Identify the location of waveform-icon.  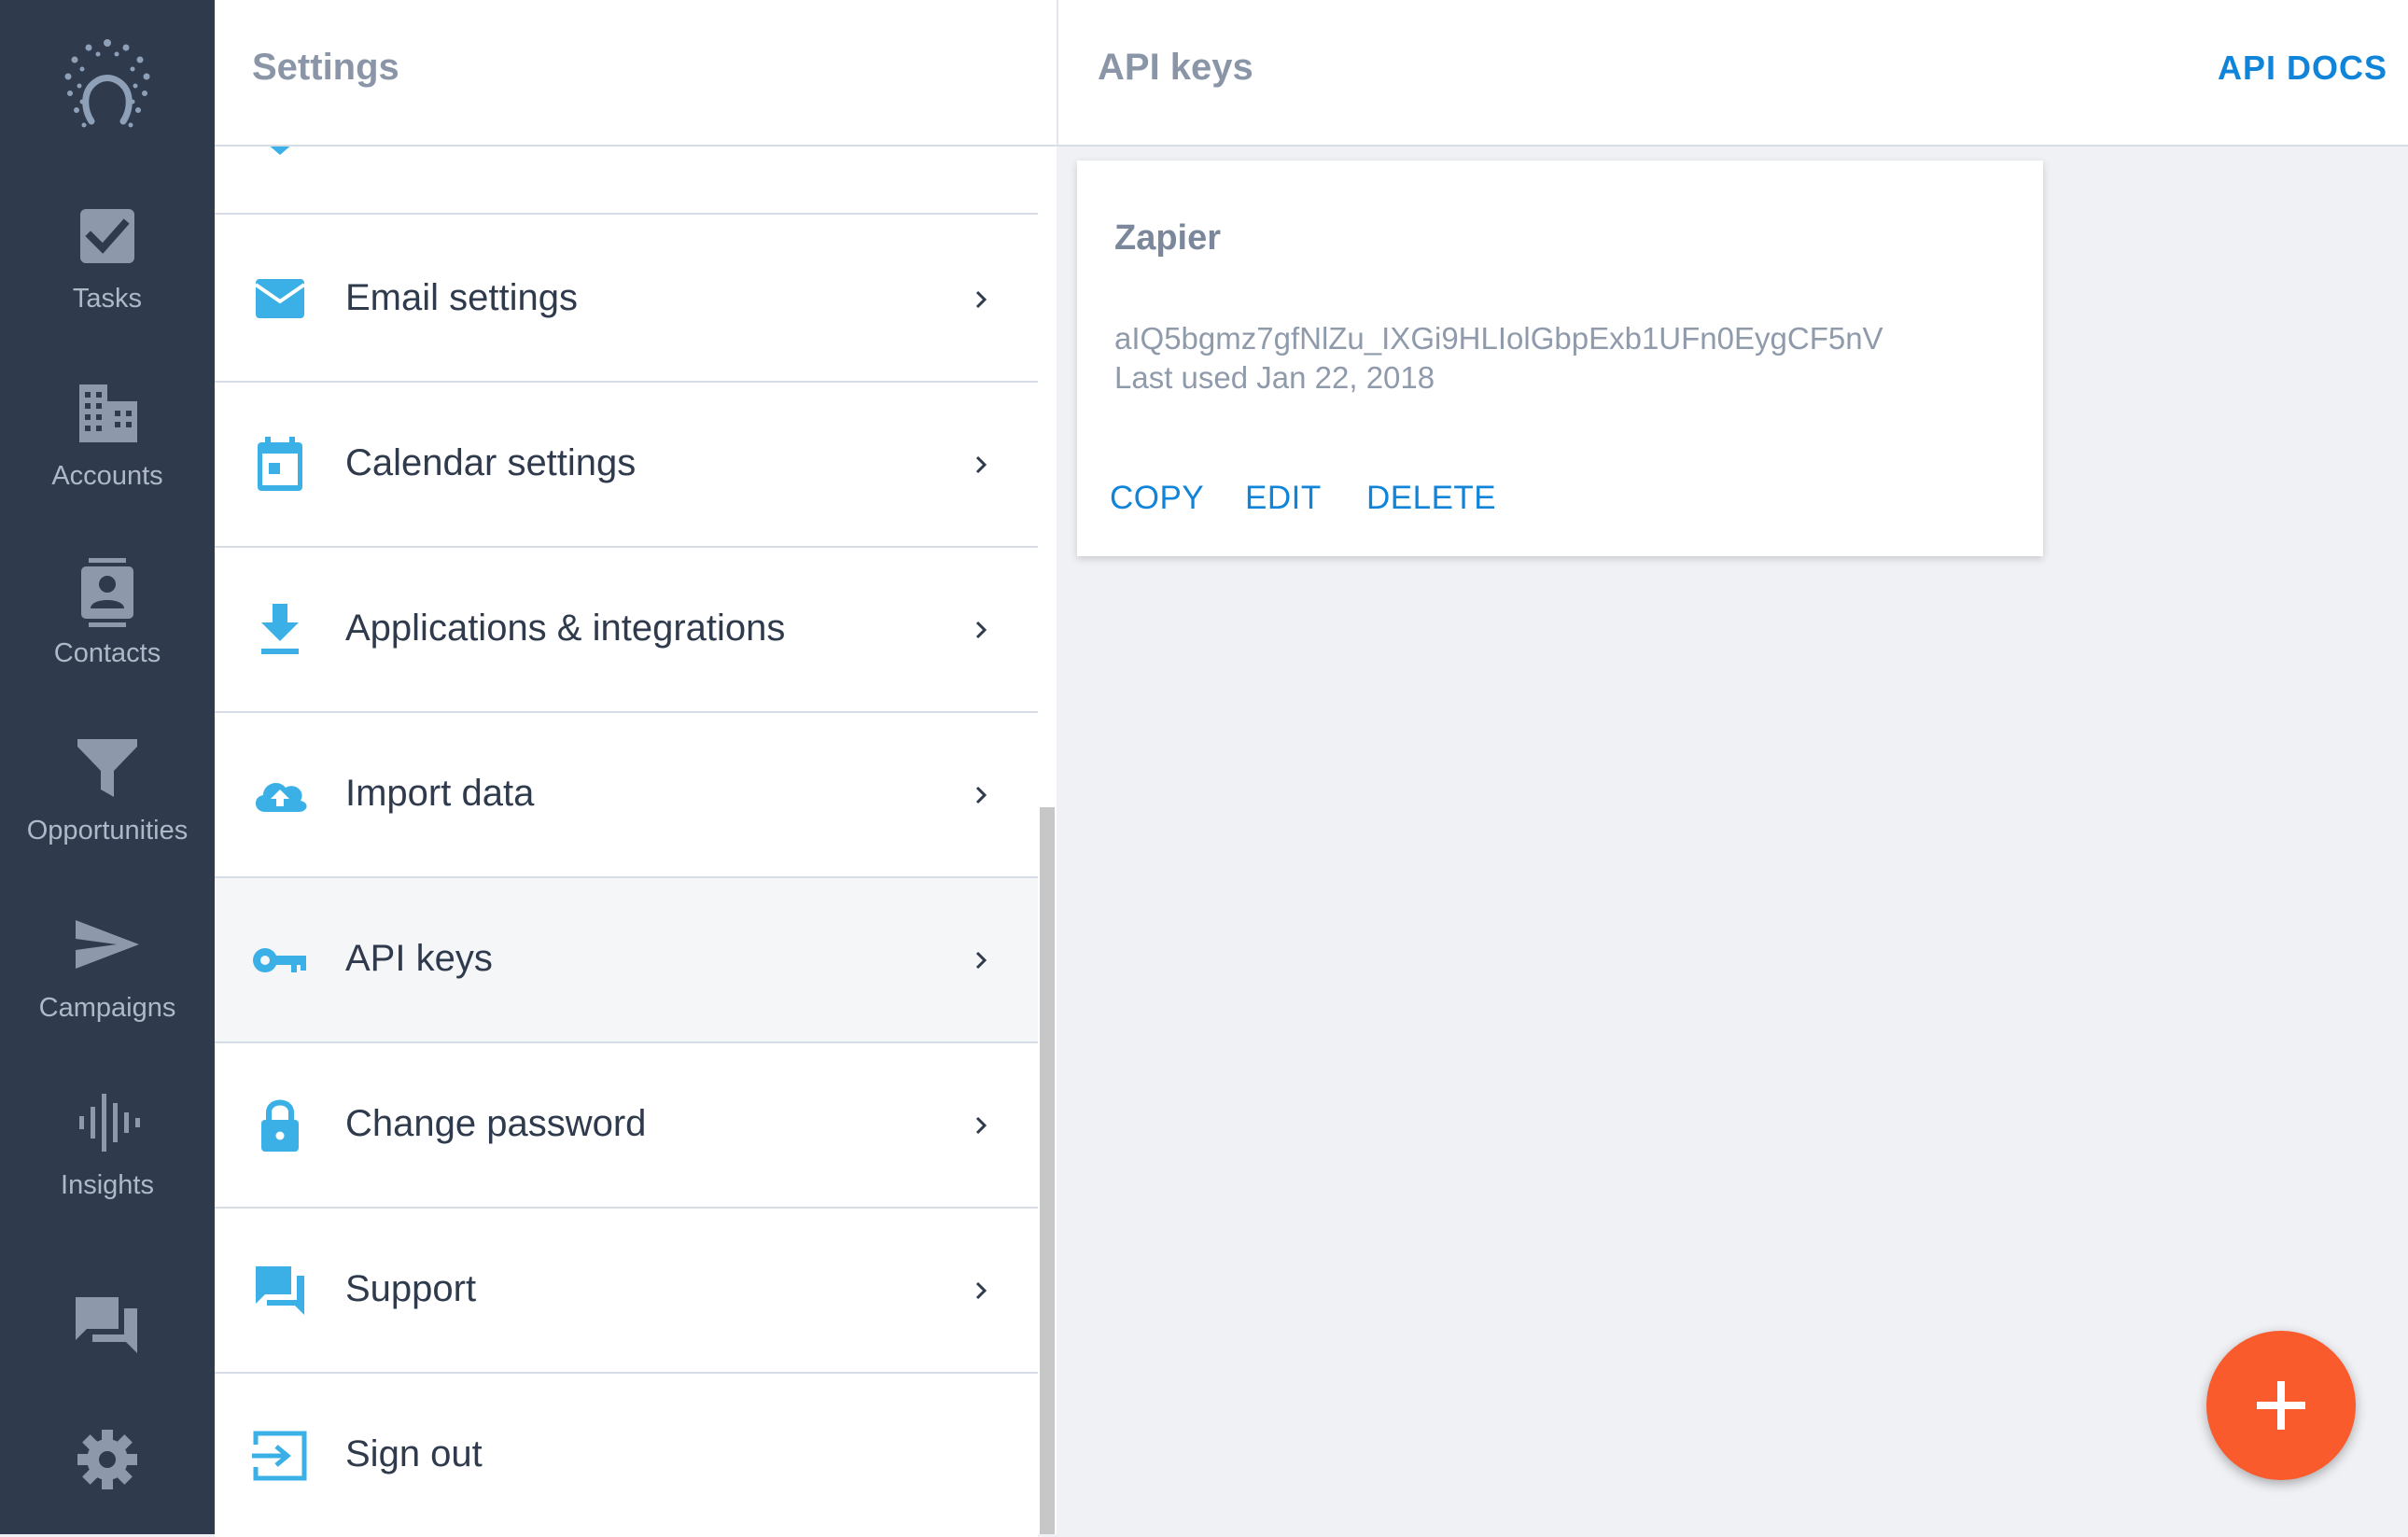
(109, 1123).